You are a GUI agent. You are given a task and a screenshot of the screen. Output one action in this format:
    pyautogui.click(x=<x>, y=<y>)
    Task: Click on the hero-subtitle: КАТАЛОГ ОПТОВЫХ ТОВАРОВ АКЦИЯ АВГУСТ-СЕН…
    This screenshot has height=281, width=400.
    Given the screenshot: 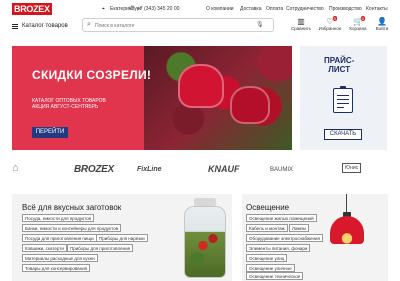 What is the action you would take?
    pyautogui.click(x=87, y=104)
    